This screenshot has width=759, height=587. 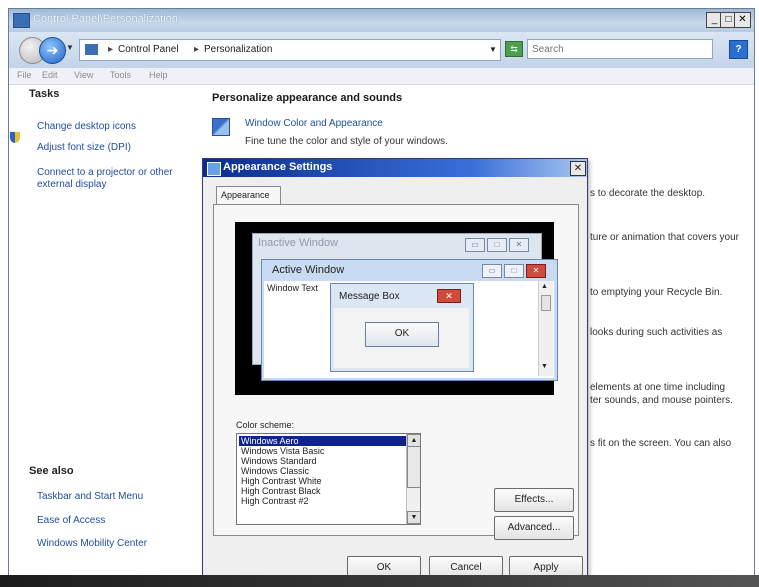 I want to click on breadcrumb-control-panel: Control Panel, so click(x=148, y=49).